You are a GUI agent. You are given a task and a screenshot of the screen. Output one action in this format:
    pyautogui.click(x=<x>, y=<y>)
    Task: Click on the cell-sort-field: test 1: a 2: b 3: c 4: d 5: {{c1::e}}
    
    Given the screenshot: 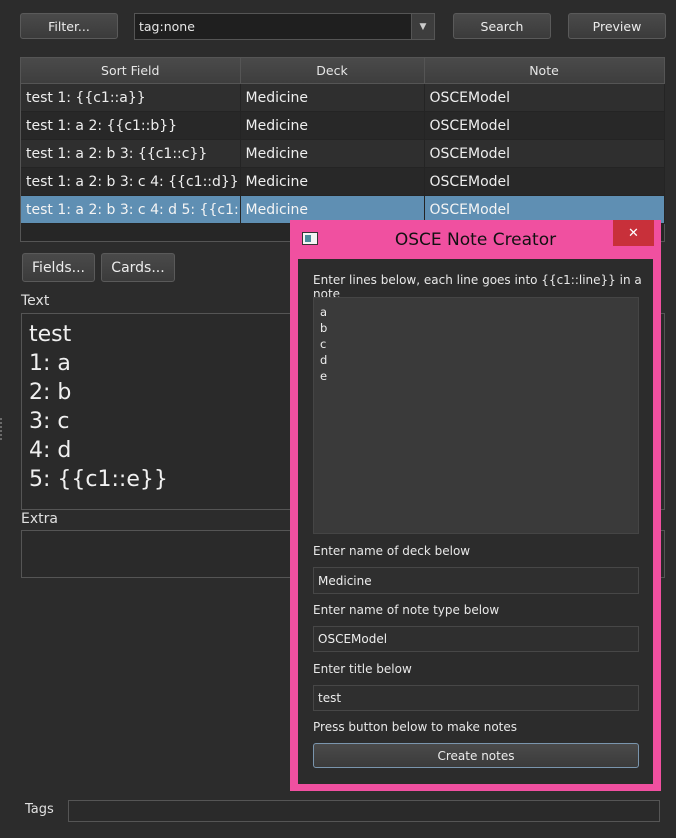 What is the action you would take?
    pyautogui.click(x=131, y=209)
    